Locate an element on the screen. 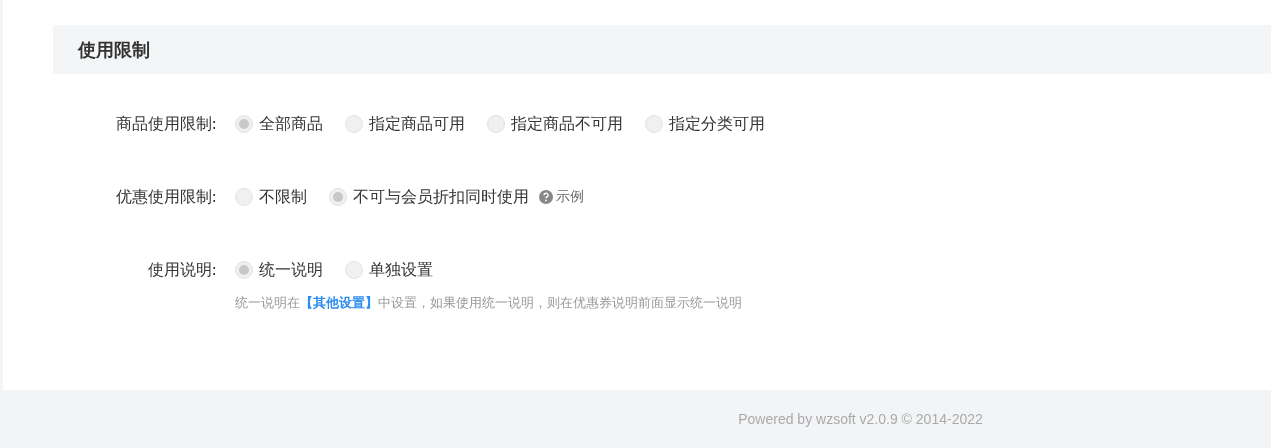 The image size is (1271, 448). section-title: 使用限制 is located at coordinates (114, 49).